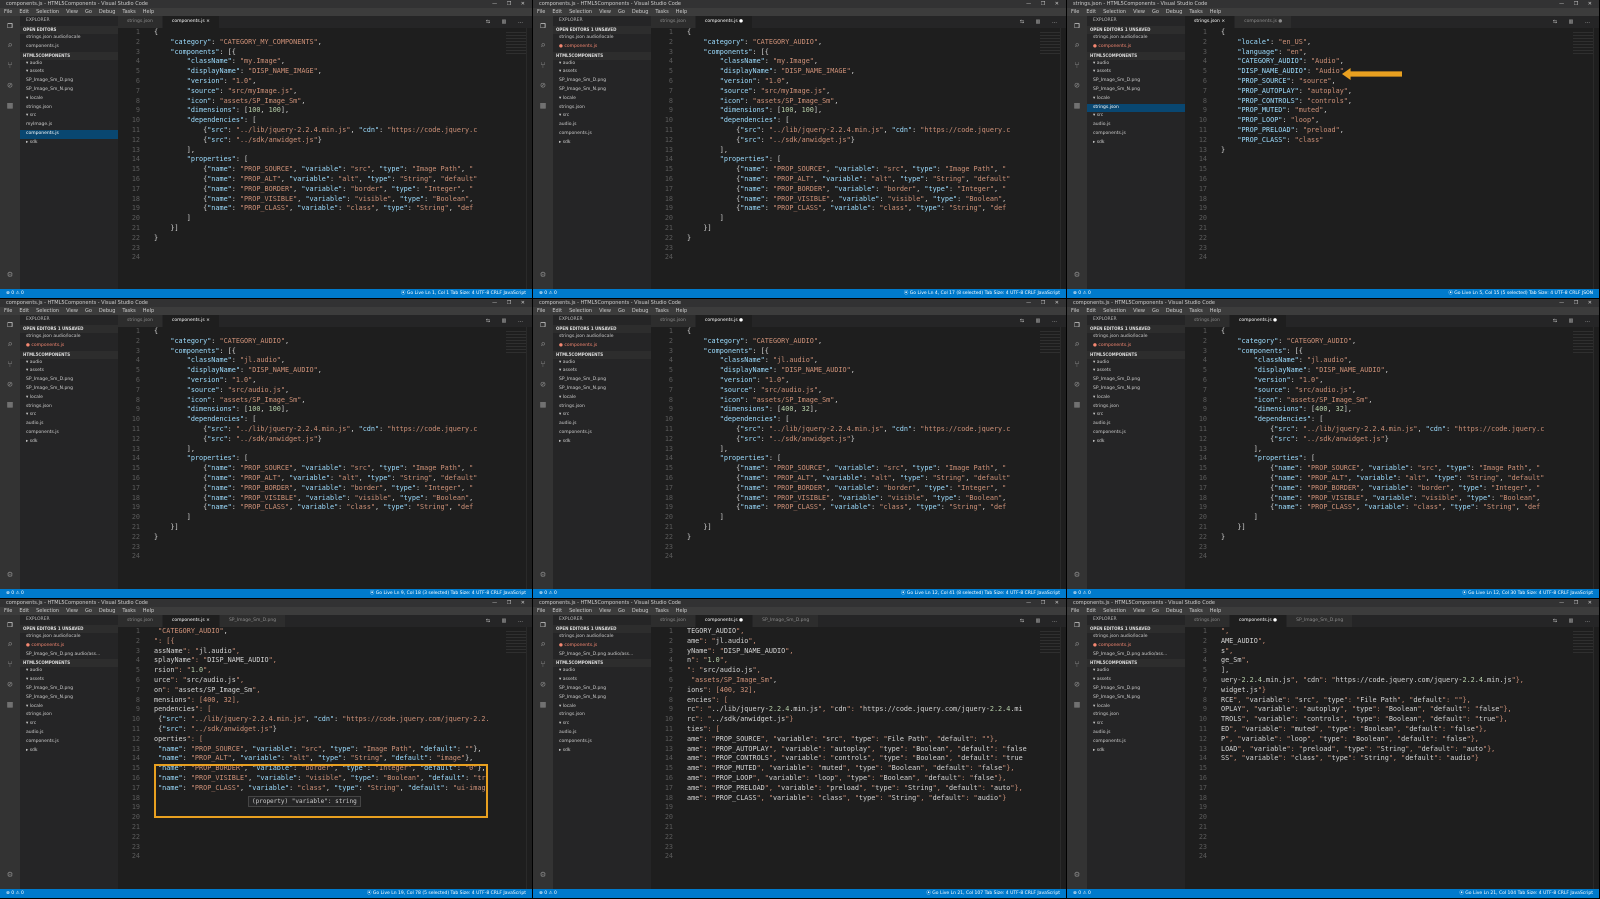 This screenshot has height=899, width=1600. Describe the element at coordinates (786, 621) in the screenshot. I see `editor-tab: SP_Image_Sm_D.png` at that location.